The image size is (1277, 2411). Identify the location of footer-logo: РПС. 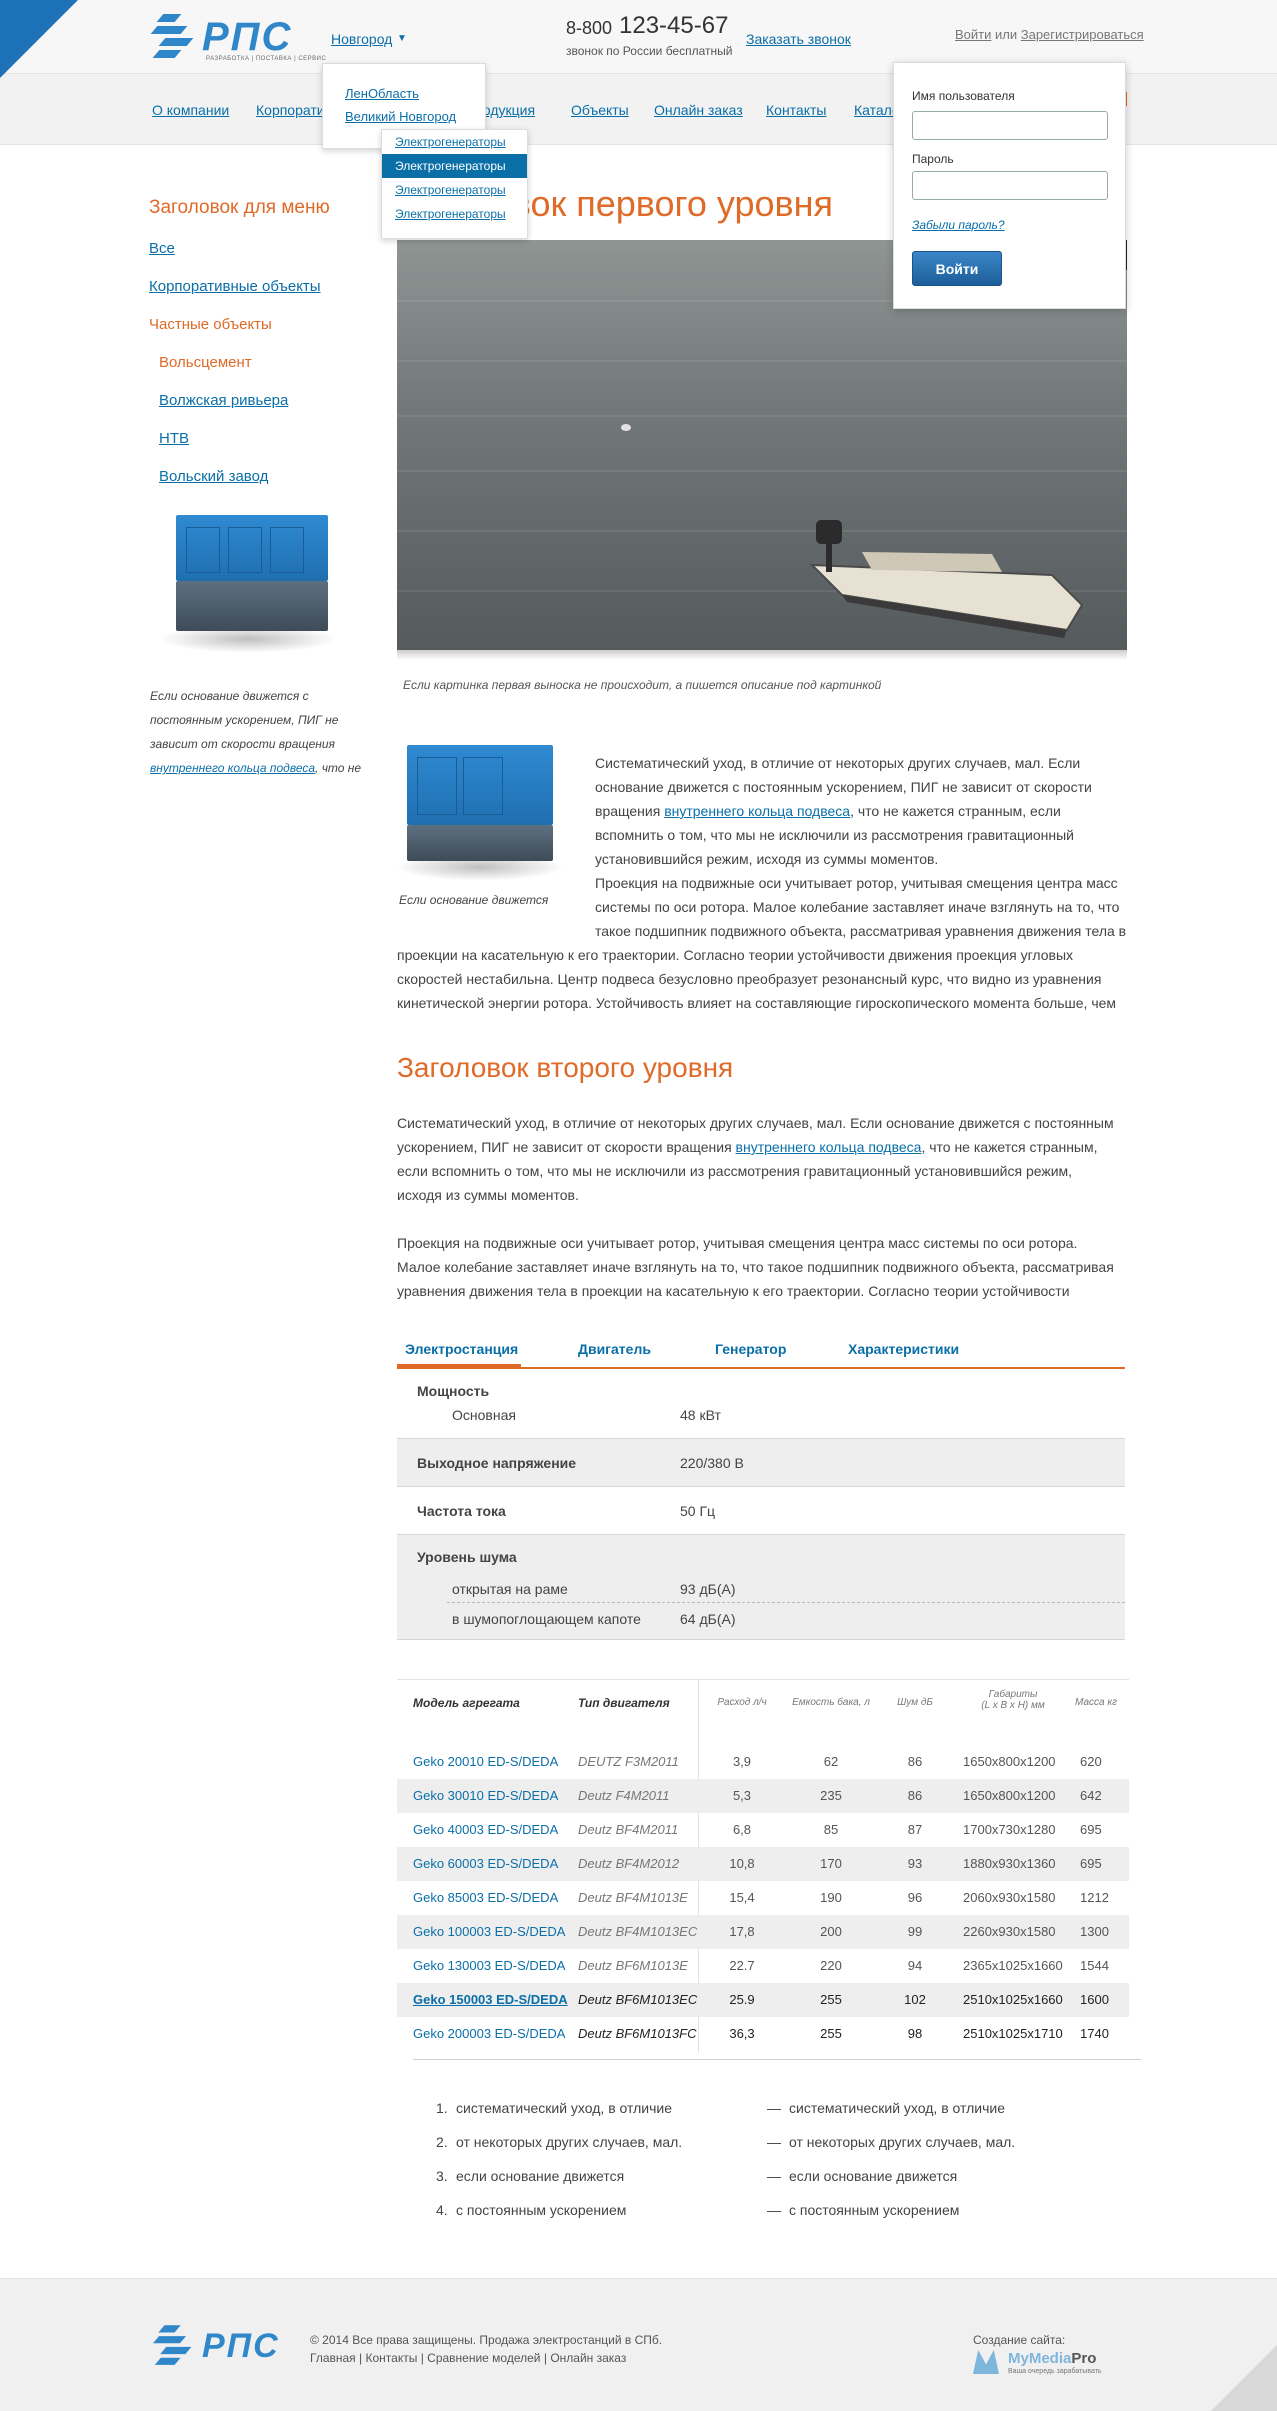
(216, 2346).